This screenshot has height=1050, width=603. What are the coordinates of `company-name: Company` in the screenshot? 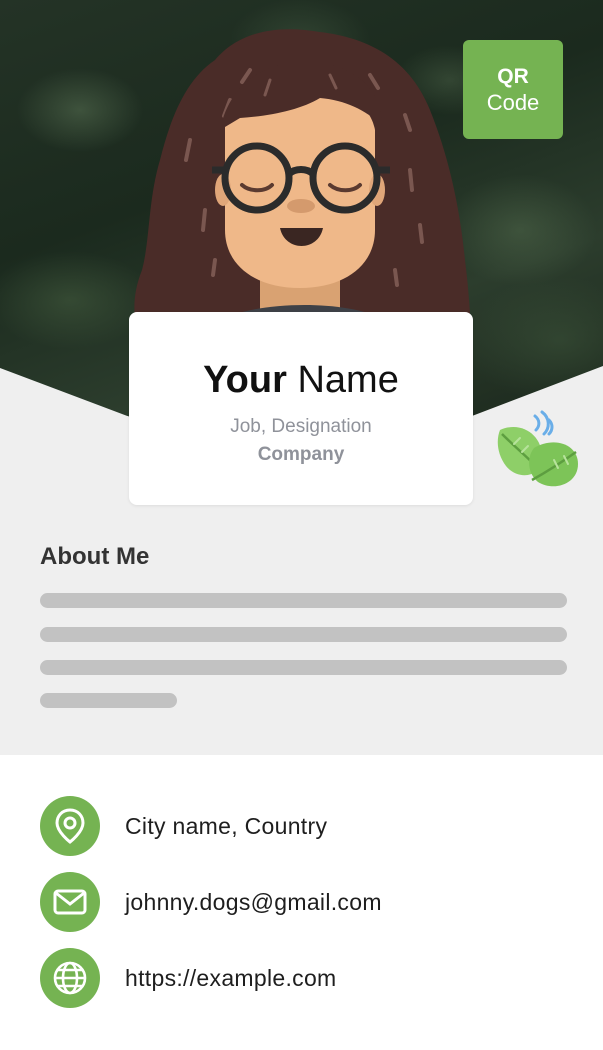 It's located at (301, 454).